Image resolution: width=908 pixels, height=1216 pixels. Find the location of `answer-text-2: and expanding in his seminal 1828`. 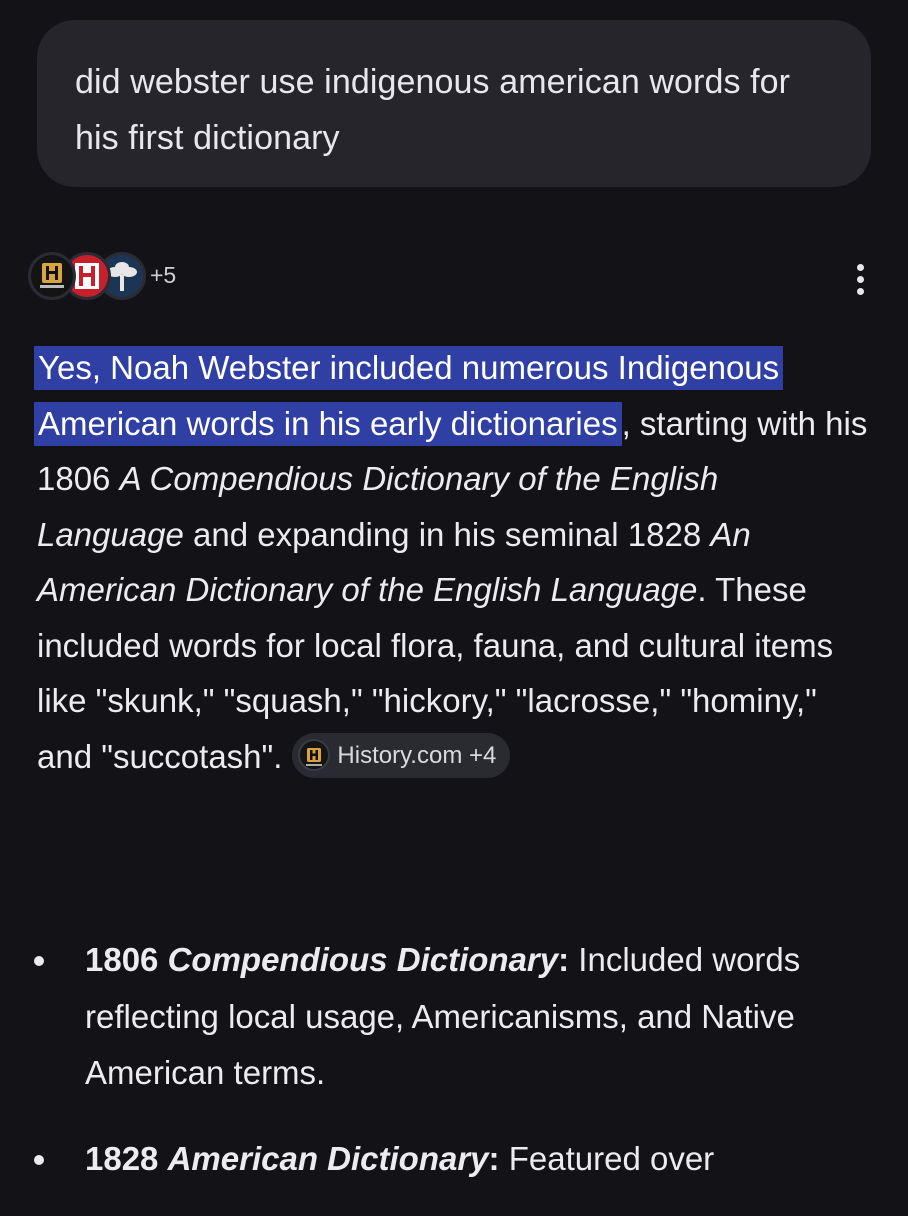

answer-text-2: and expanding in his seminal 1828 is located at coordinates (447, 534).